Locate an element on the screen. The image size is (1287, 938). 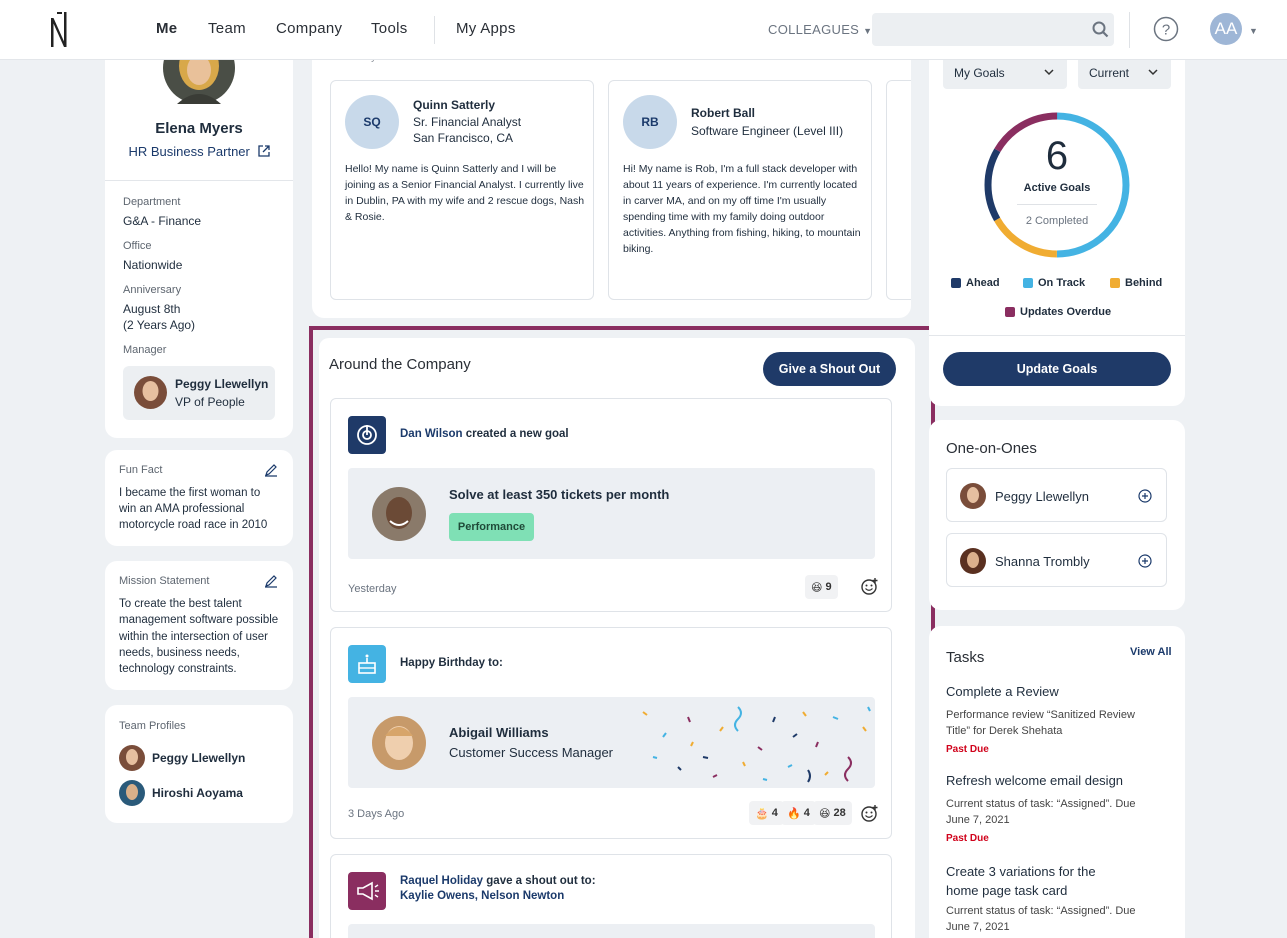
legend-item-behind: Behind is located at coordinates (1136, 283).